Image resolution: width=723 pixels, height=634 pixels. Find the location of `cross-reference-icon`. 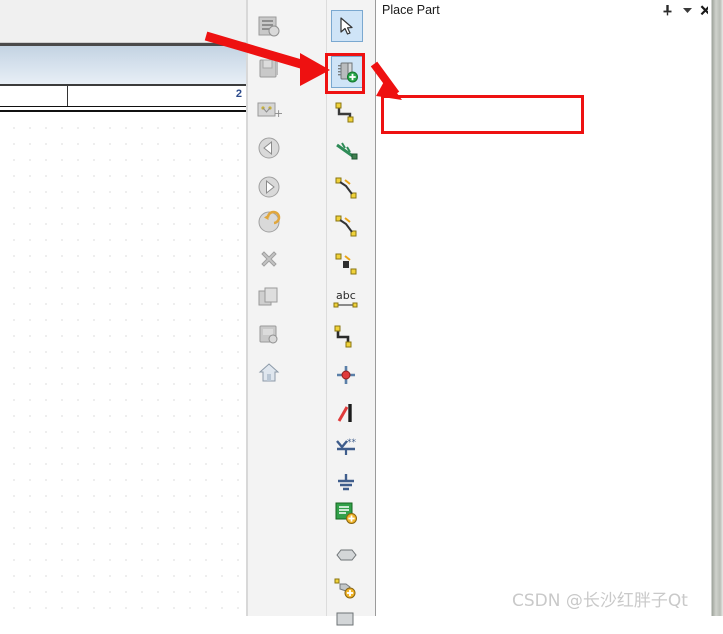

cross-reference-icon is located at coordinates (269, 335).